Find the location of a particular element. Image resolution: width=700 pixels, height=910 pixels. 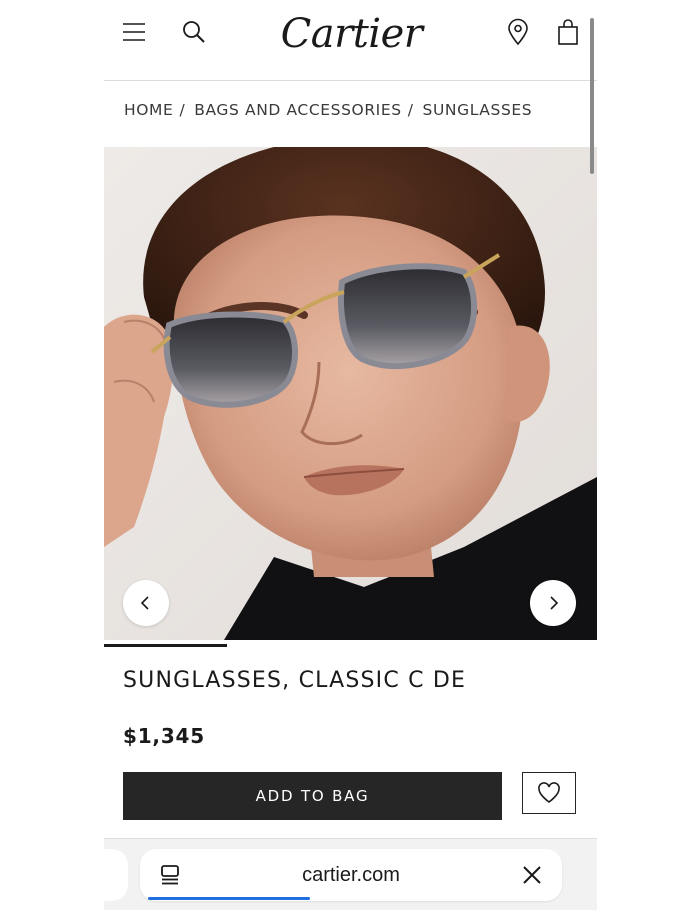

carousel-next-button is located at coordinates (553, 603).